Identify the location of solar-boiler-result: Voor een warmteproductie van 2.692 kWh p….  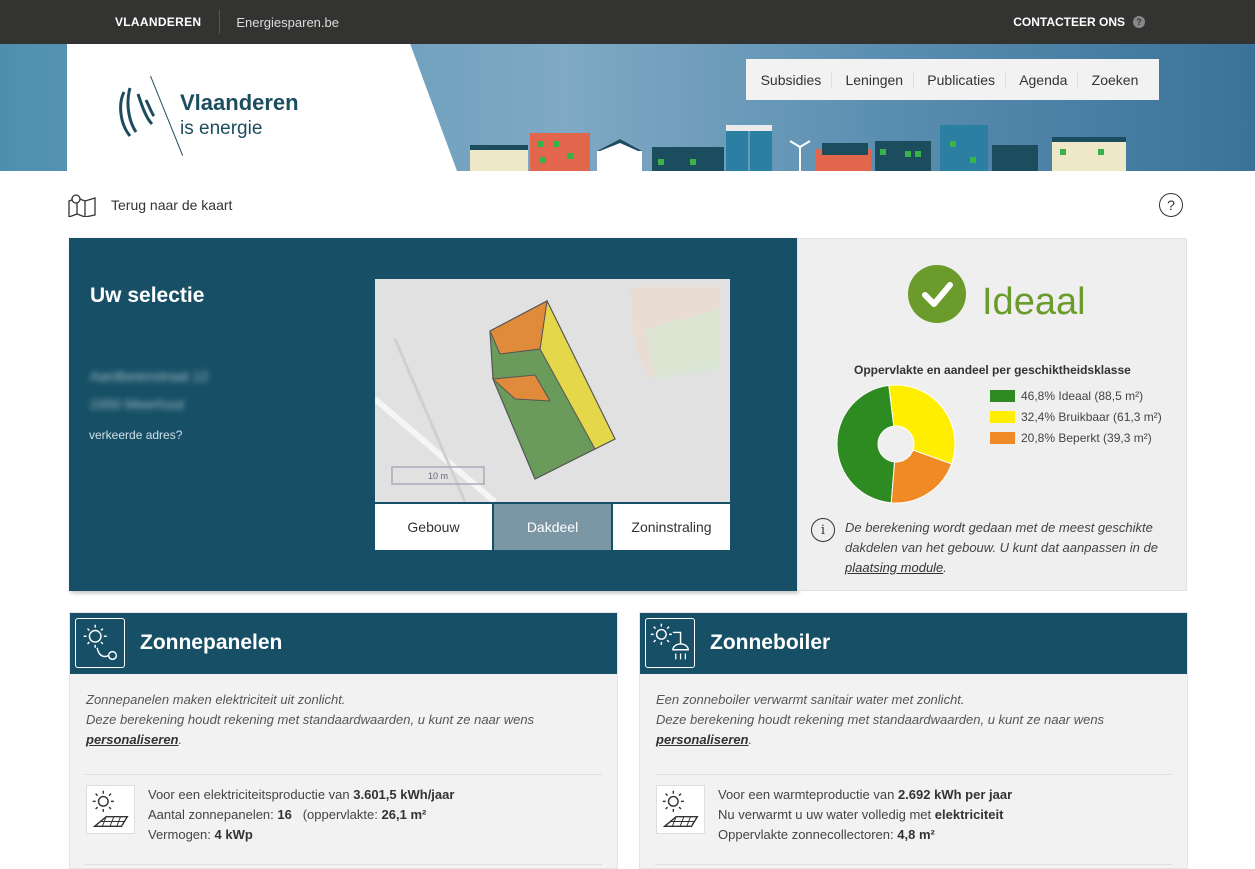
(834, 815).